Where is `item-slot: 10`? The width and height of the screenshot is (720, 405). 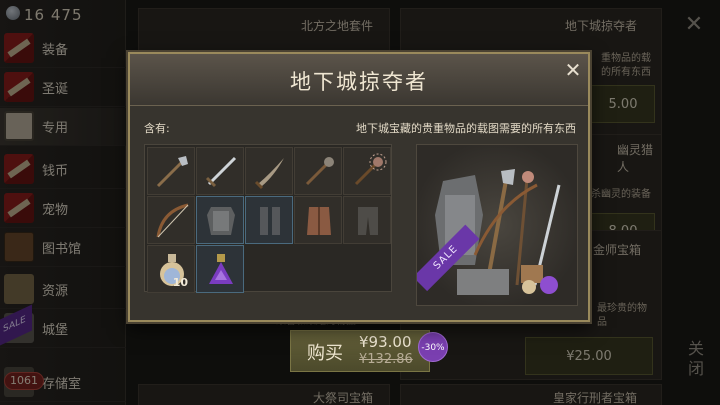
item-slot: 10 is located at coordinates (171, 269).